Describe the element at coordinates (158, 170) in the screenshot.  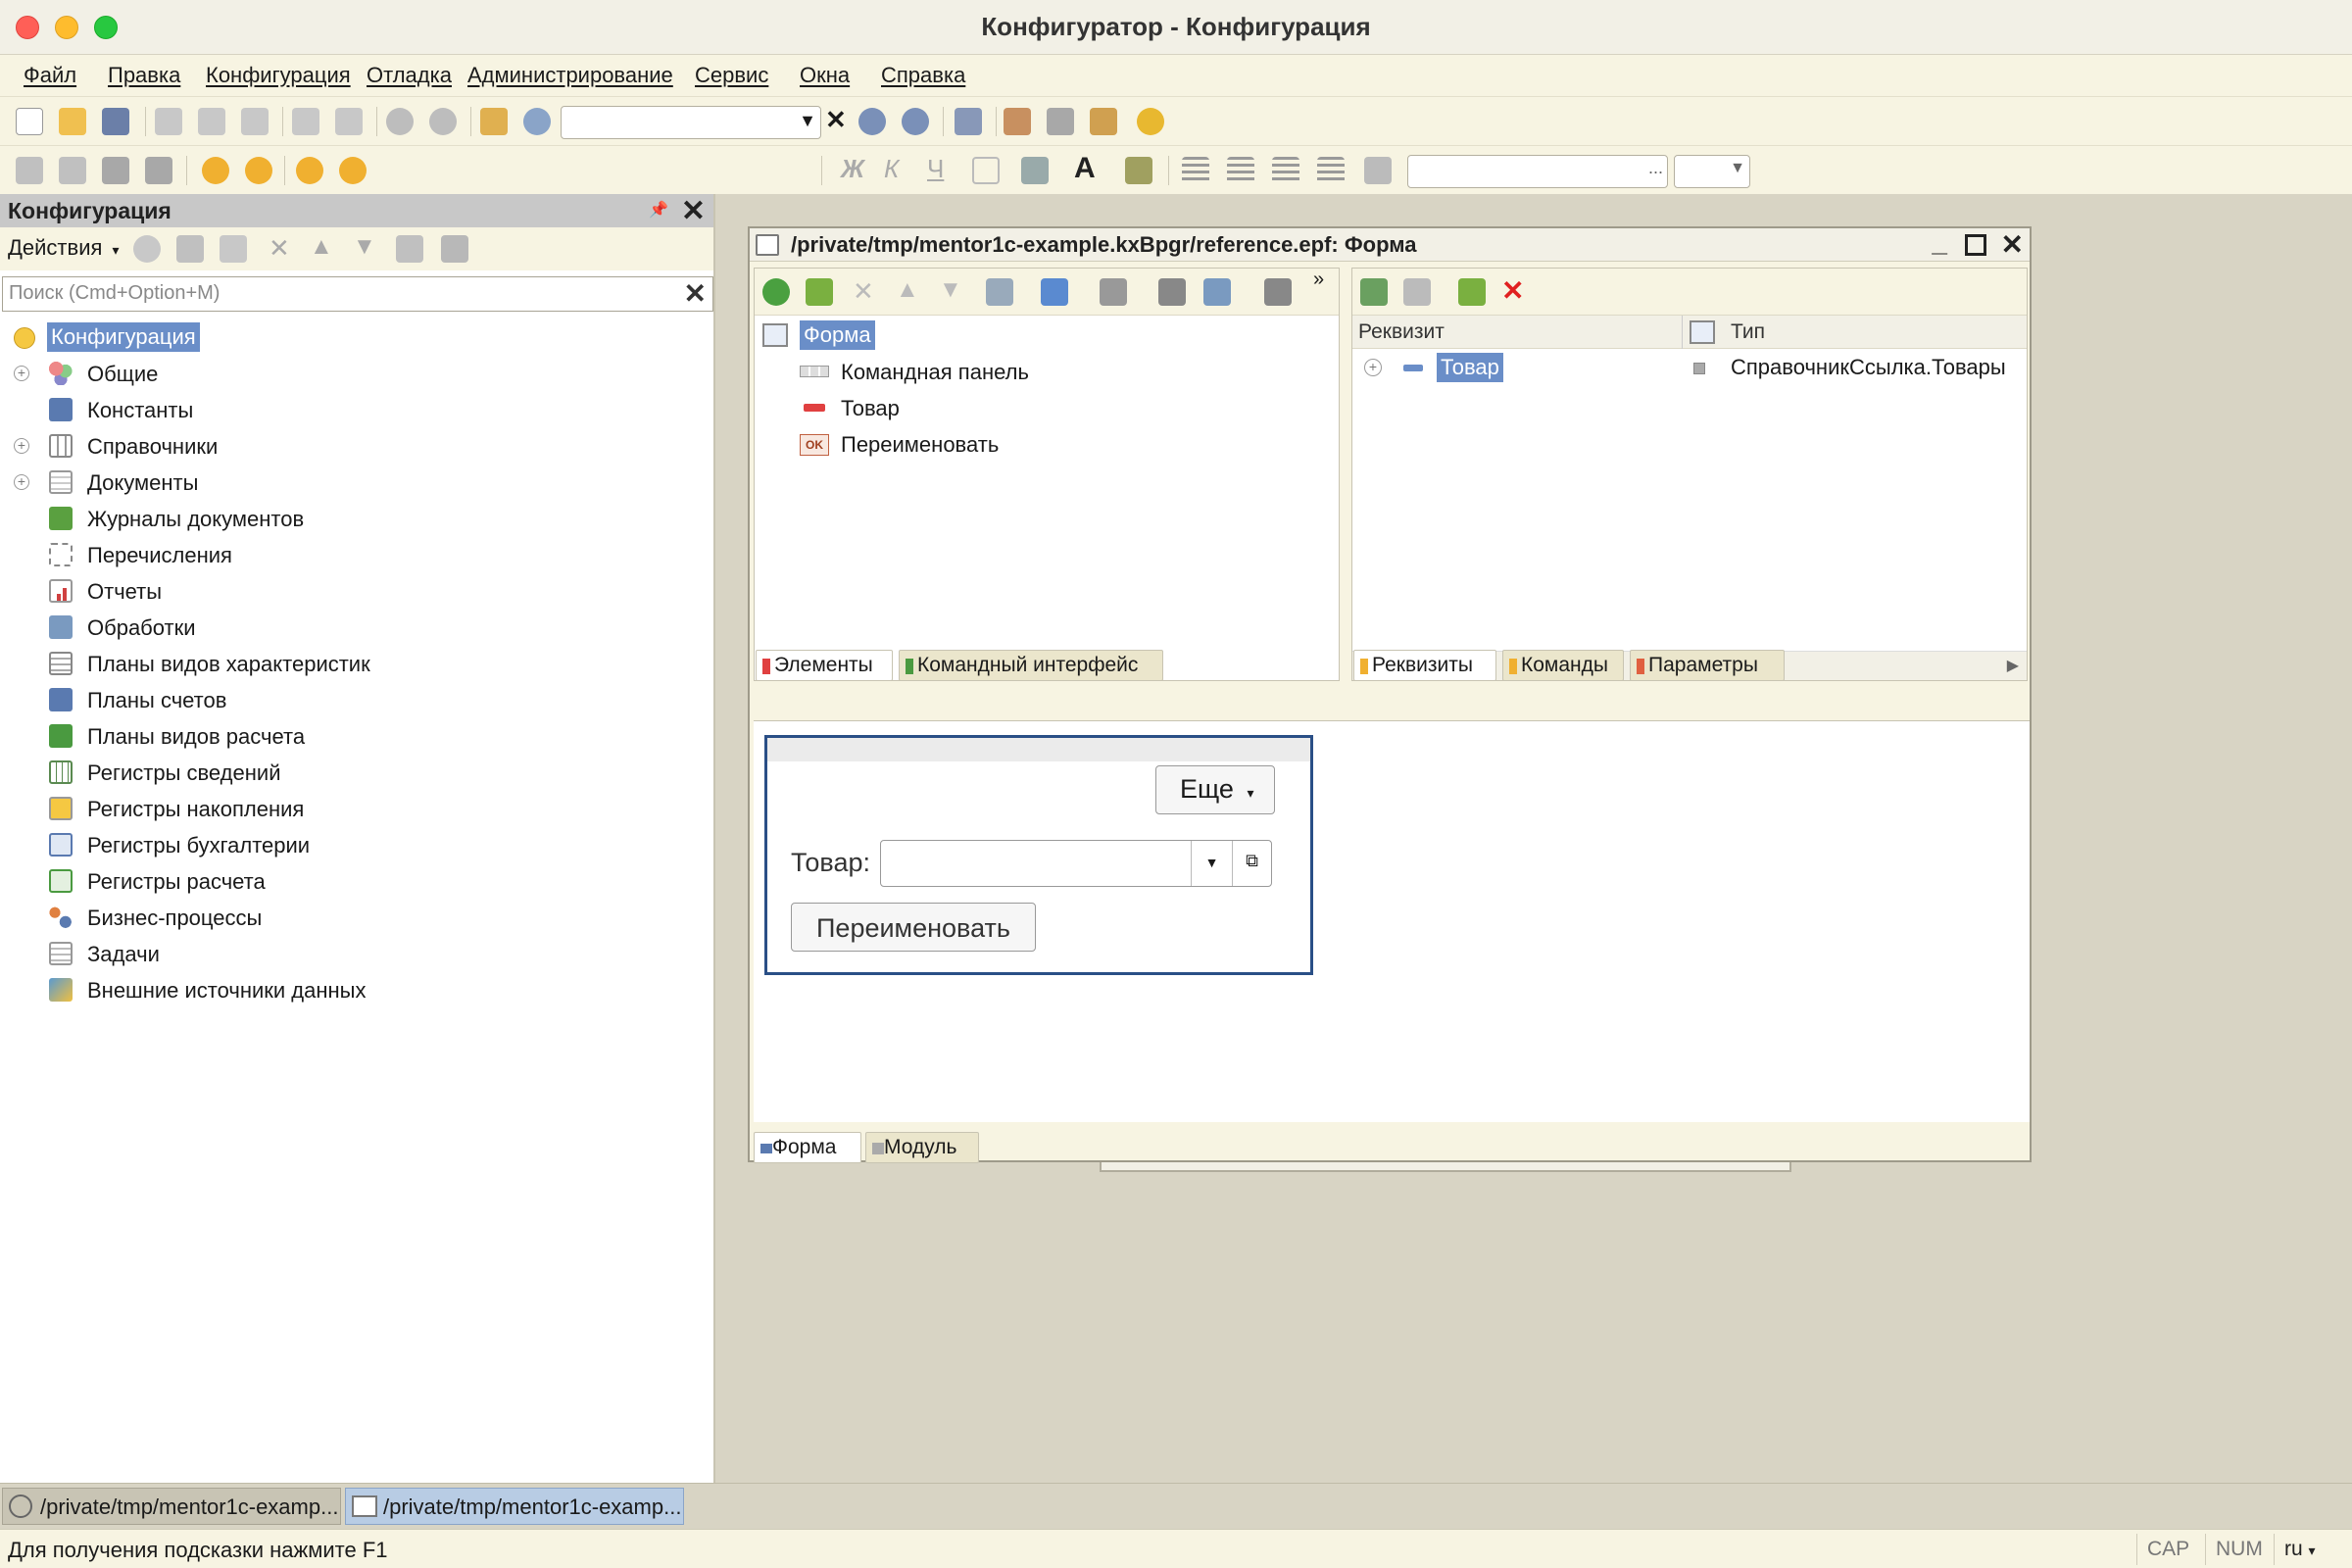
I see `table-icon` at that location.